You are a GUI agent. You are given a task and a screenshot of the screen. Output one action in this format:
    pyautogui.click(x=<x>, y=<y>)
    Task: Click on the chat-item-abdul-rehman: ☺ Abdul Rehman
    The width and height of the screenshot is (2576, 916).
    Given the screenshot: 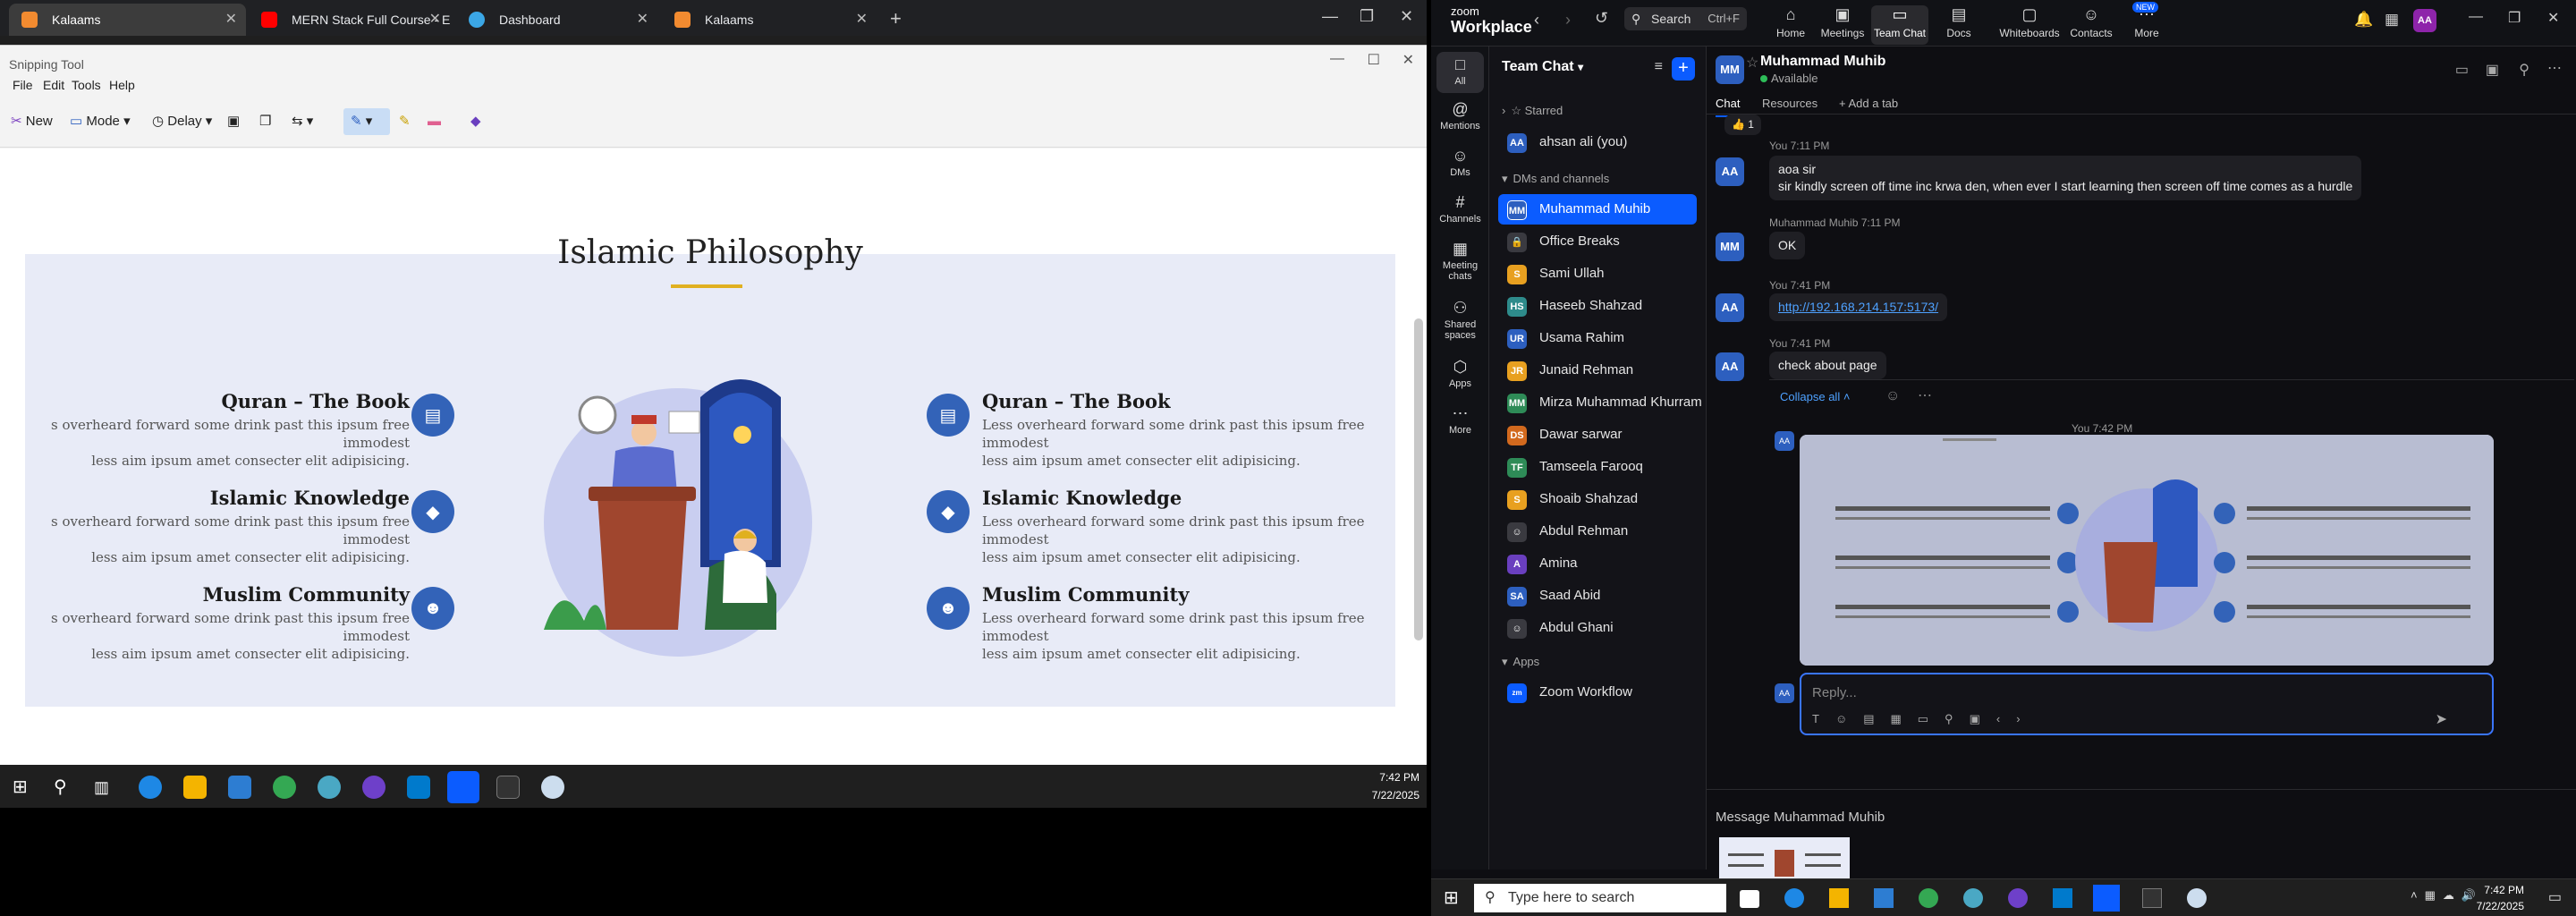 What is the action you would take?
    pyautogui.click(x=1597, y=531)
    